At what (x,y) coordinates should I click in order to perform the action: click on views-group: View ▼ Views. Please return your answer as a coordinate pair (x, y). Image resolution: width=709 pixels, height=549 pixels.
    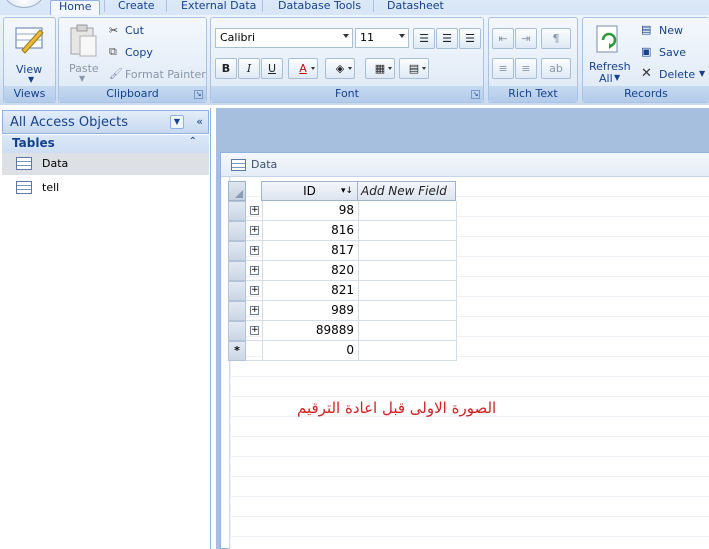
    Looking at the image, I should click on (29, 60).